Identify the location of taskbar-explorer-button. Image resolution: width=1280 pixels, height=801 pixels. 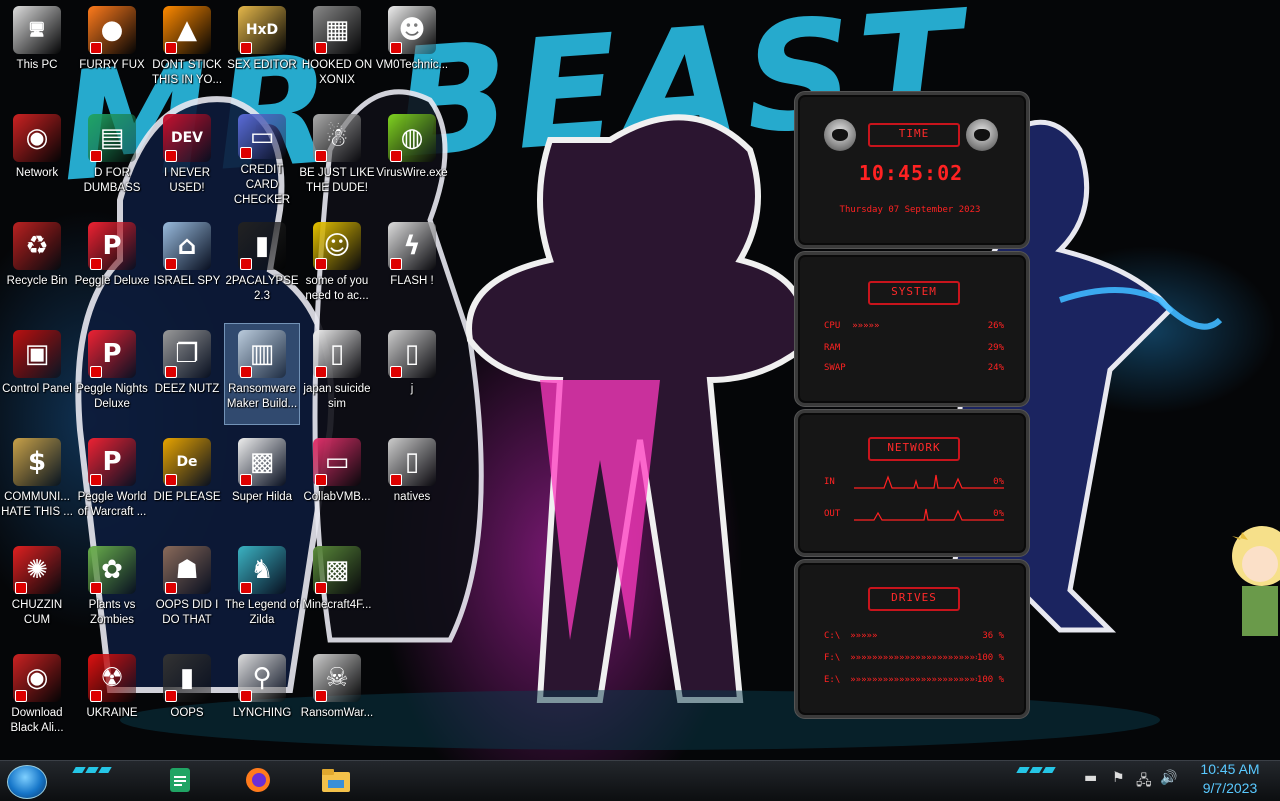
(336, 780).